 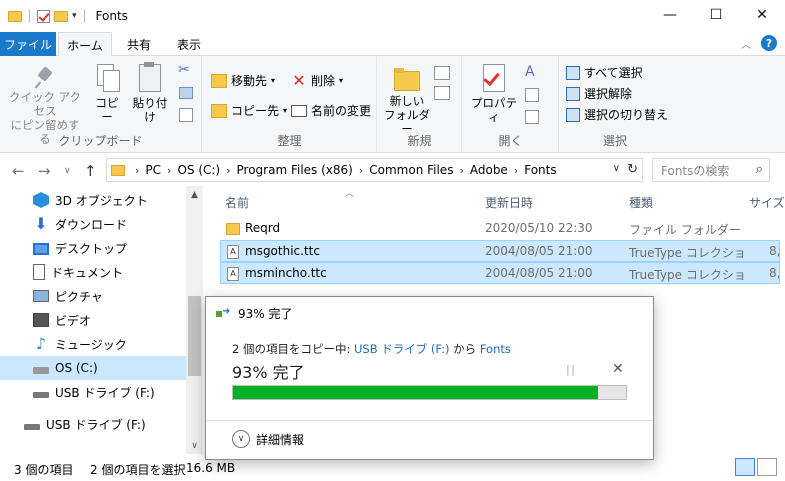 I want to click on sidebar-item-videos: ビデオ, so click(x=93, y=320).